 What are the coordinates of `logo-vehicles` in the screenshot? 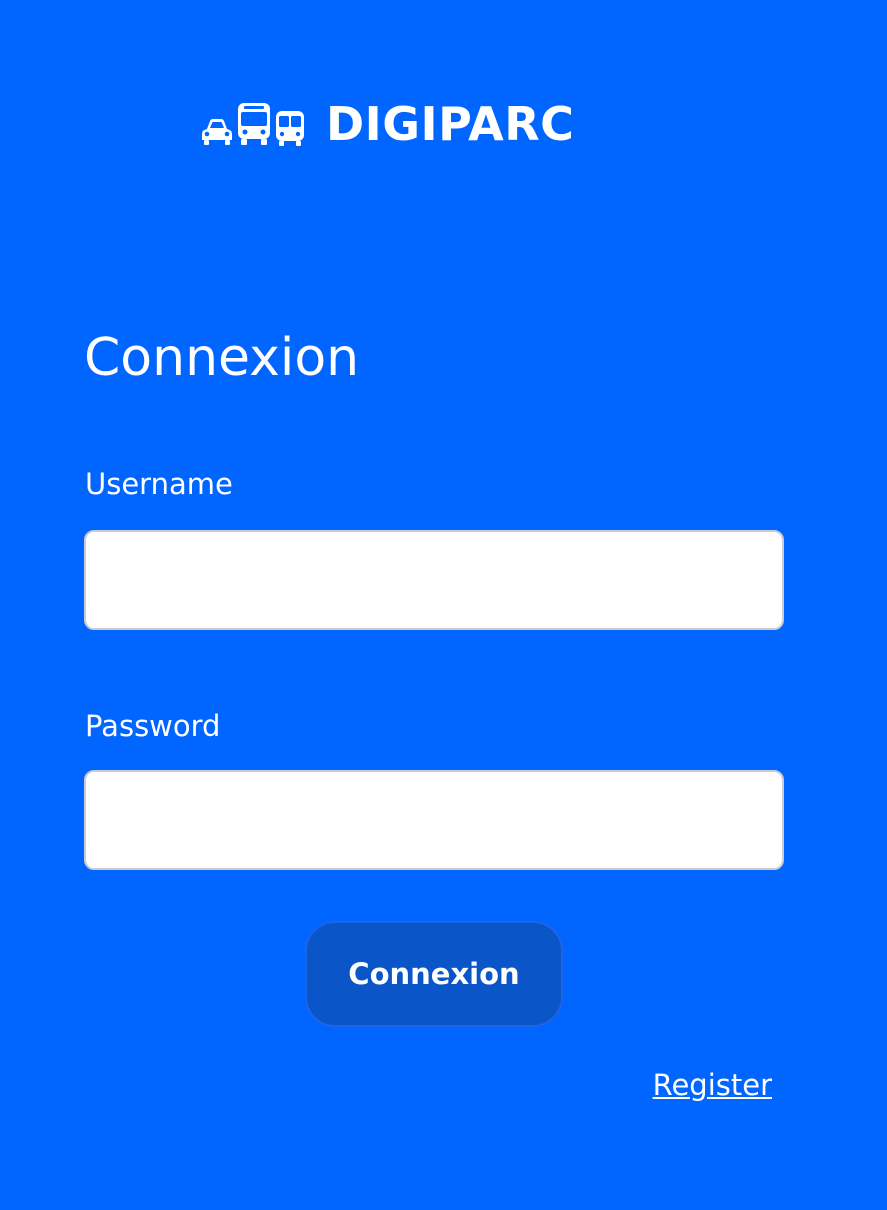 It's located at (253, 124).